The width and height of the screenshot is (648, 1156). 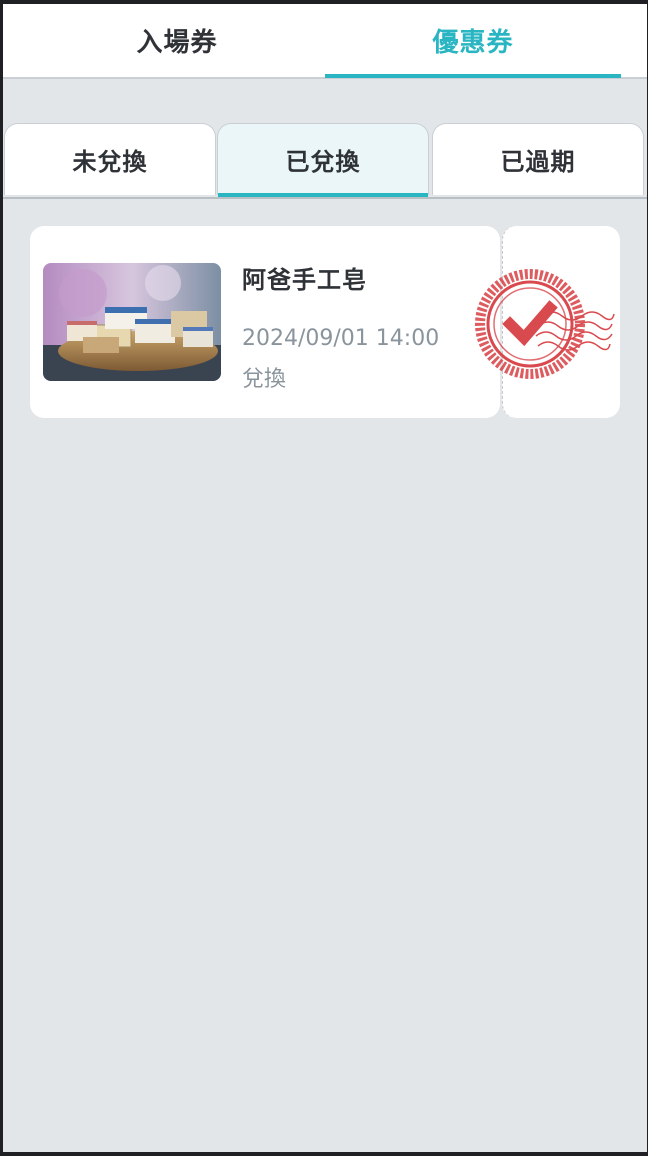 I want to click on coupon-status-tabs: 未兌換 已兌換 已過期, so click(x=325, y=161).